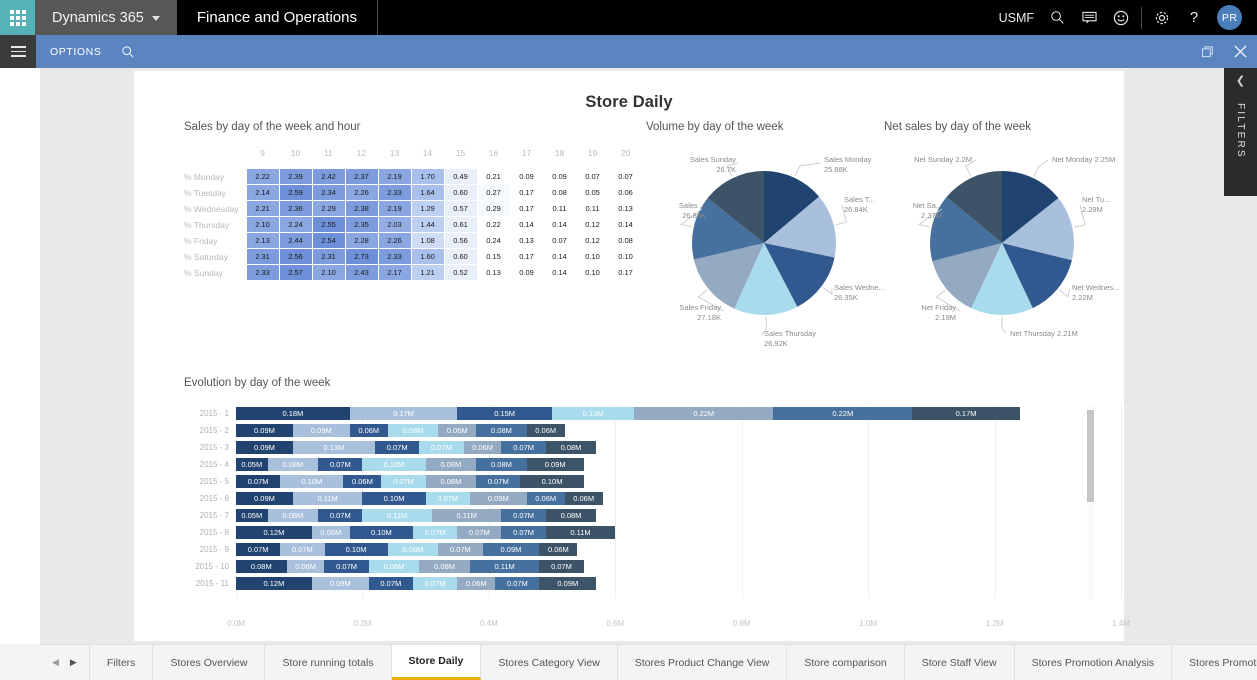  Describe the element at coordinates (625, 176) in the screenshot. I see `matrix-cell: 0.07` at that location.